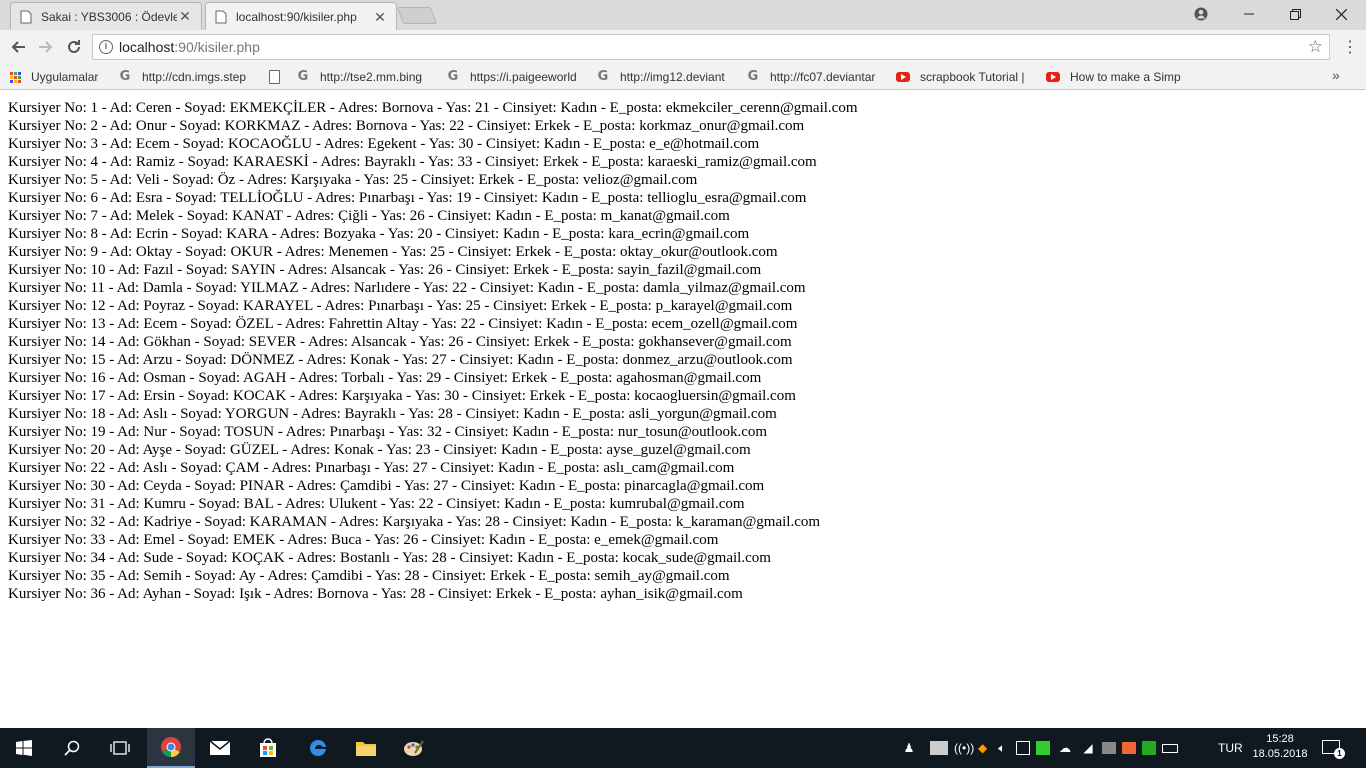 This screenshot has height=768, width=1366. I want to click on bookmark-item: scrapbook Tutorial |, so click(965, 77).